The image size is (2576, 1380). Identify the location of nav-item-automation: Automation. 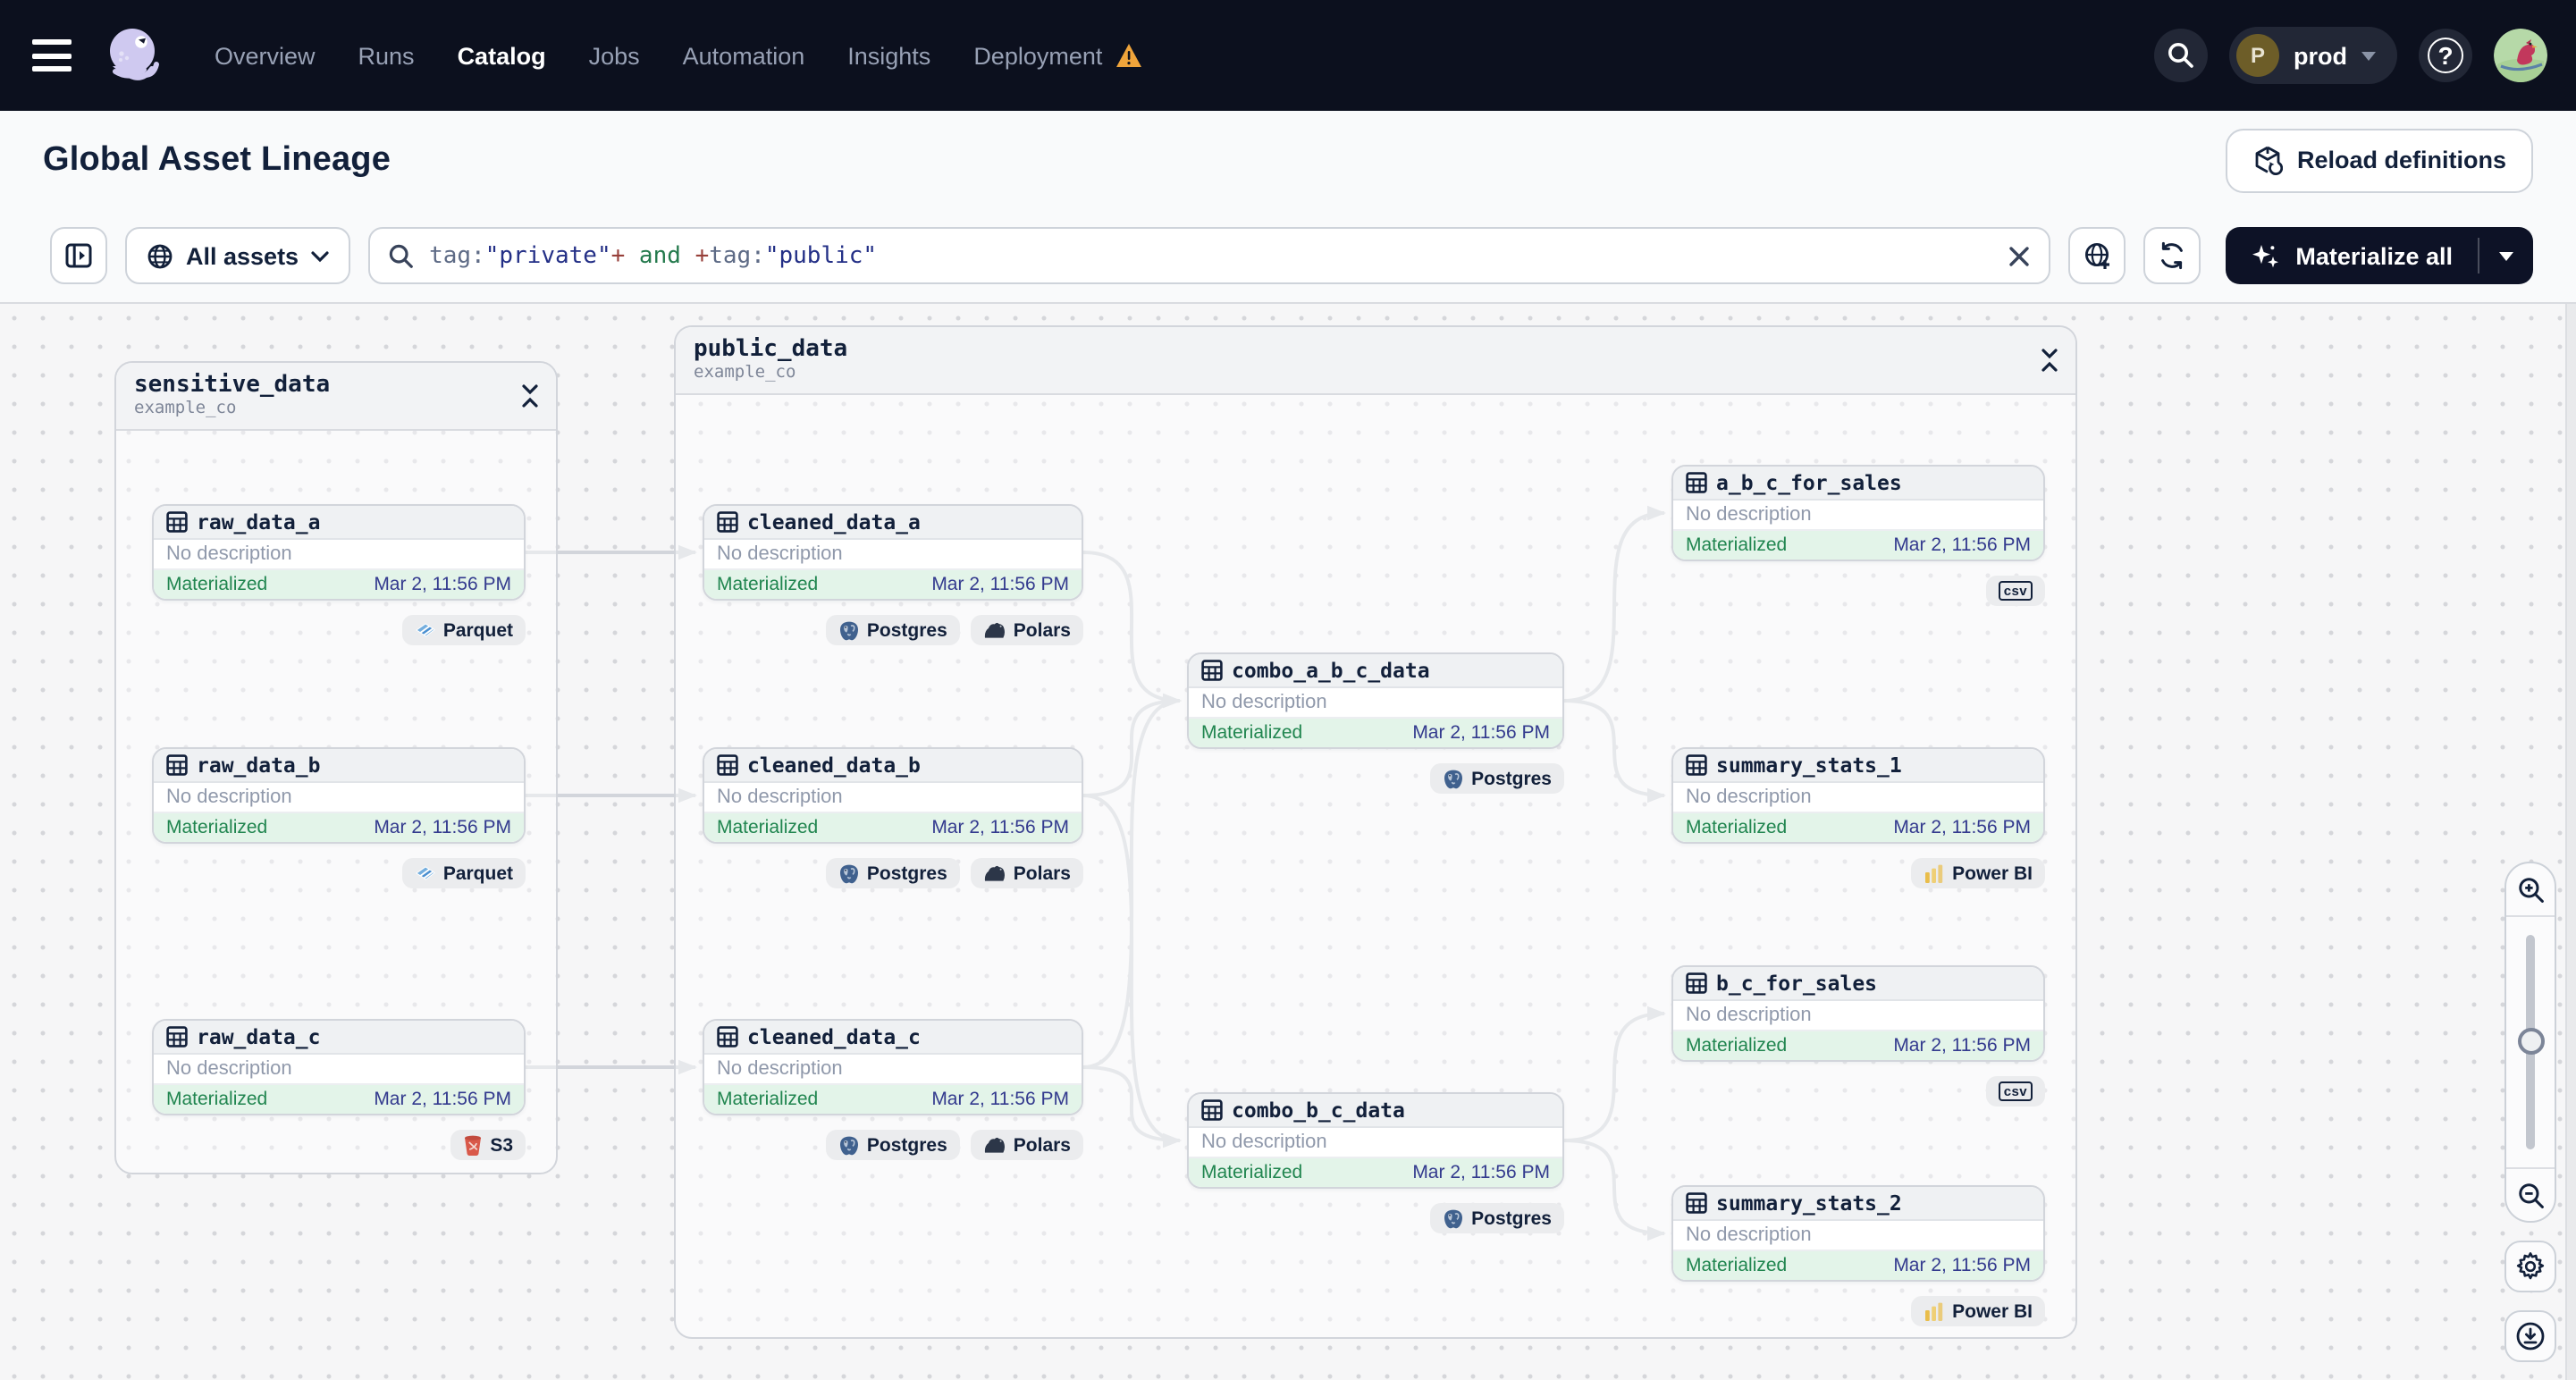
(744, 55).